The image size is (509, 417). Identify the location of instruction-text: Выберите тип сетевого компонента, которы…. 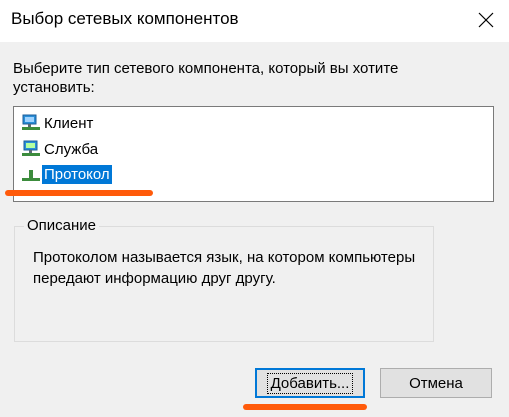
(206, 78).